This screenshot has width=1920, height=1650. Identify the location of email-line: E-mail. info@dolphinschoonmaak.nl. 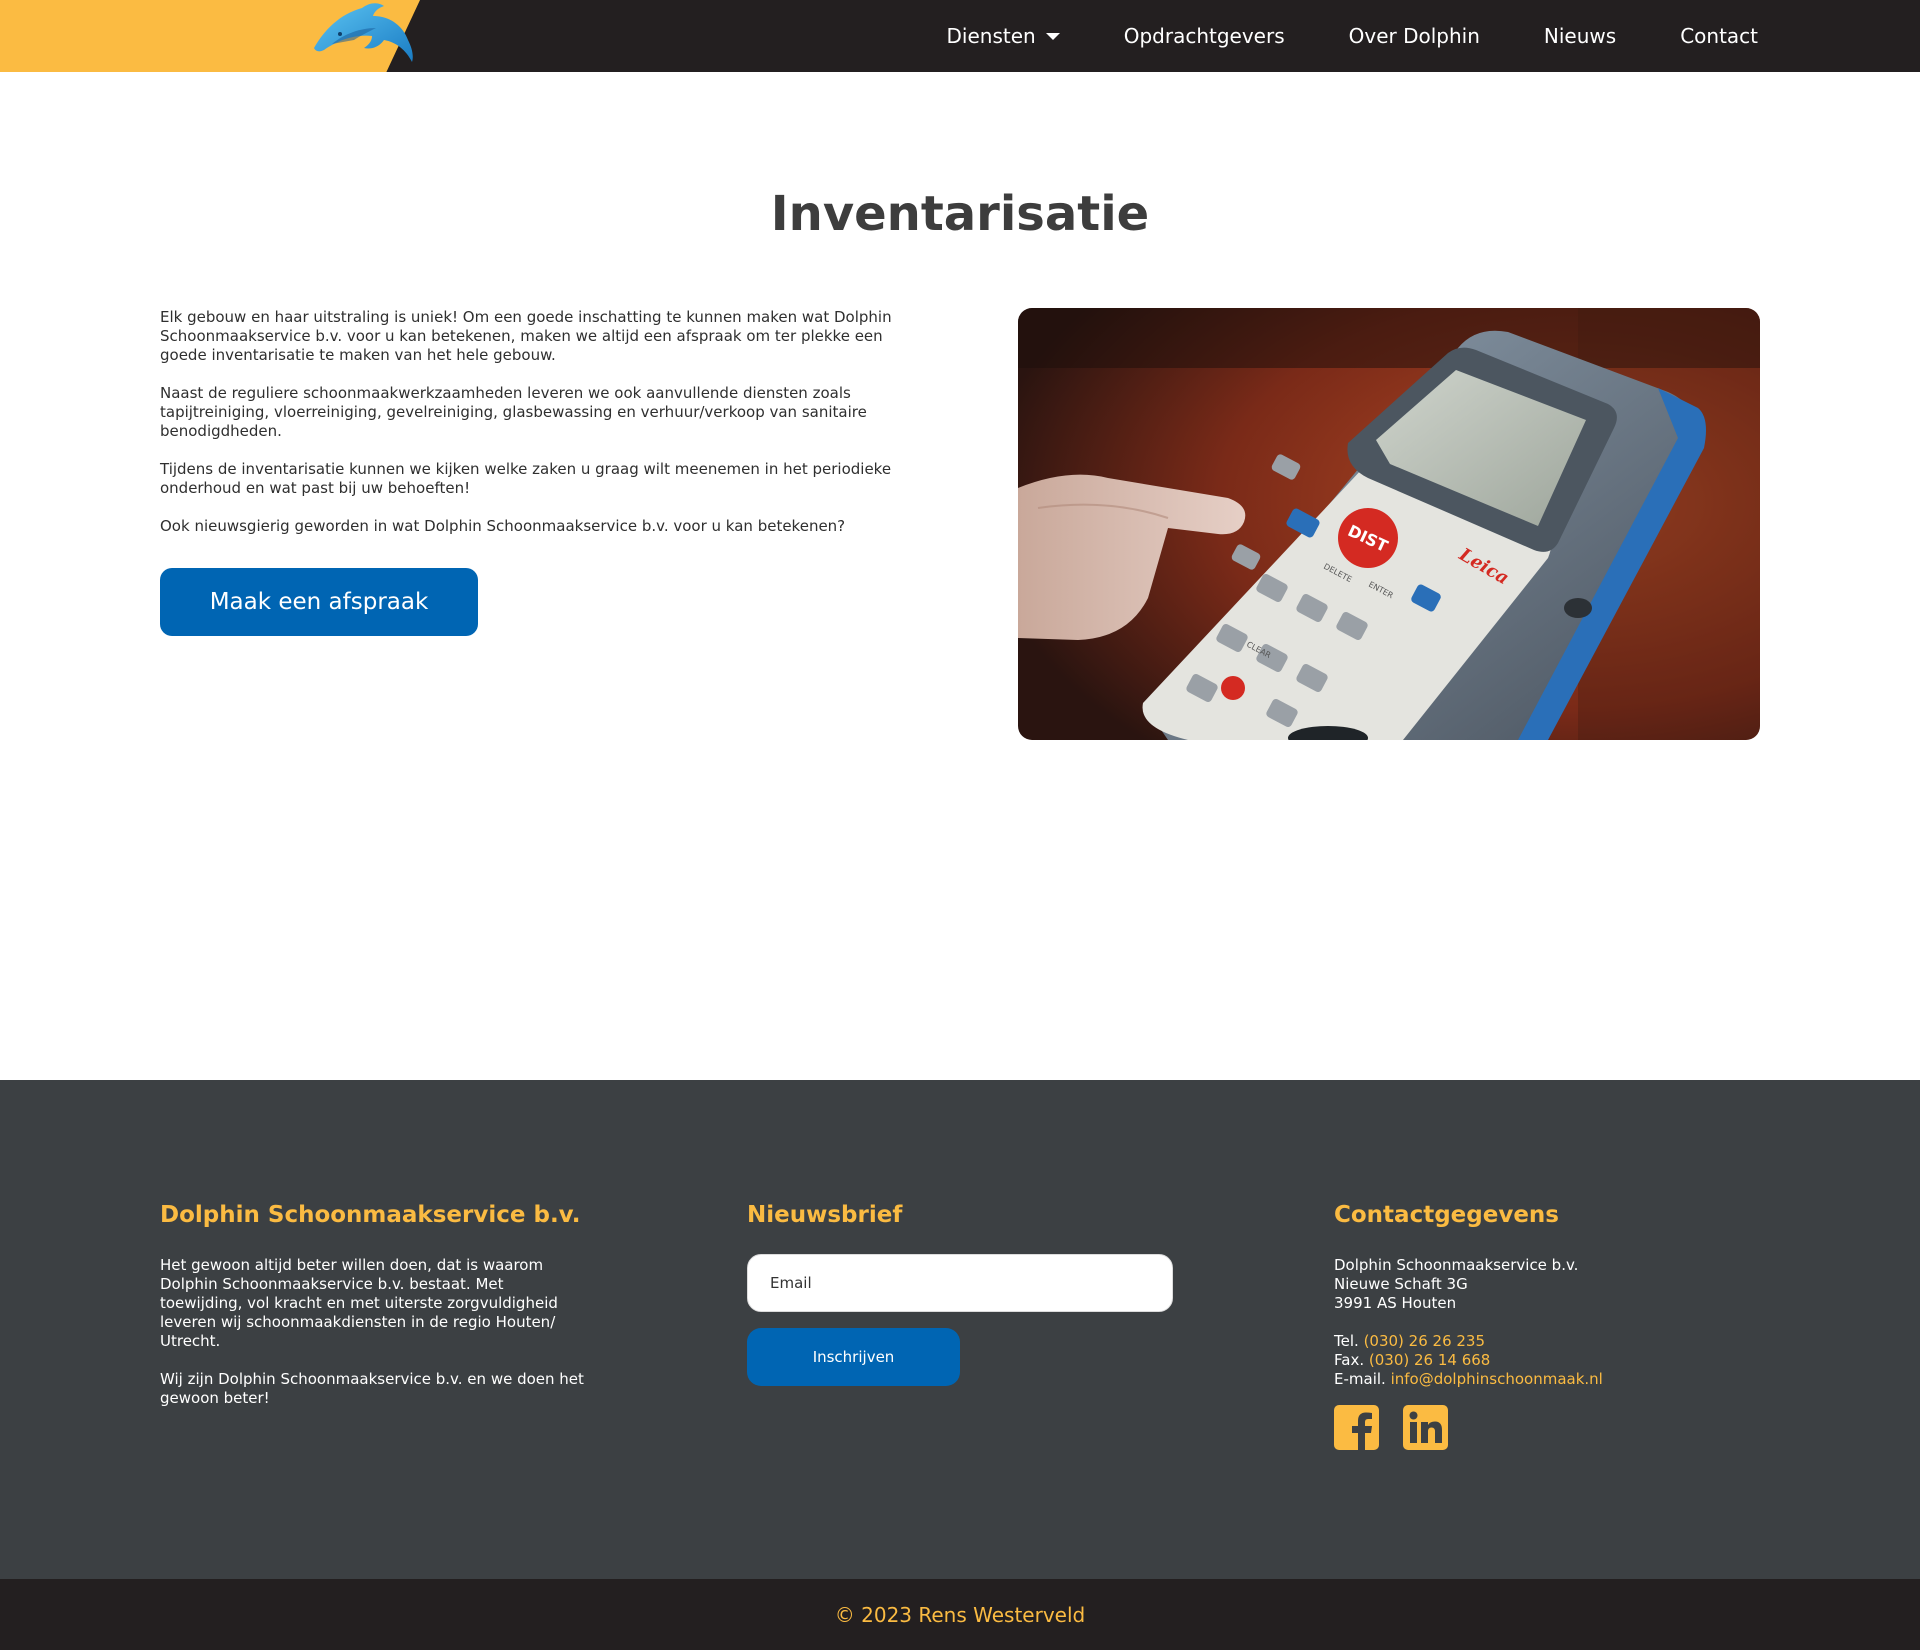
(1544, 1379).